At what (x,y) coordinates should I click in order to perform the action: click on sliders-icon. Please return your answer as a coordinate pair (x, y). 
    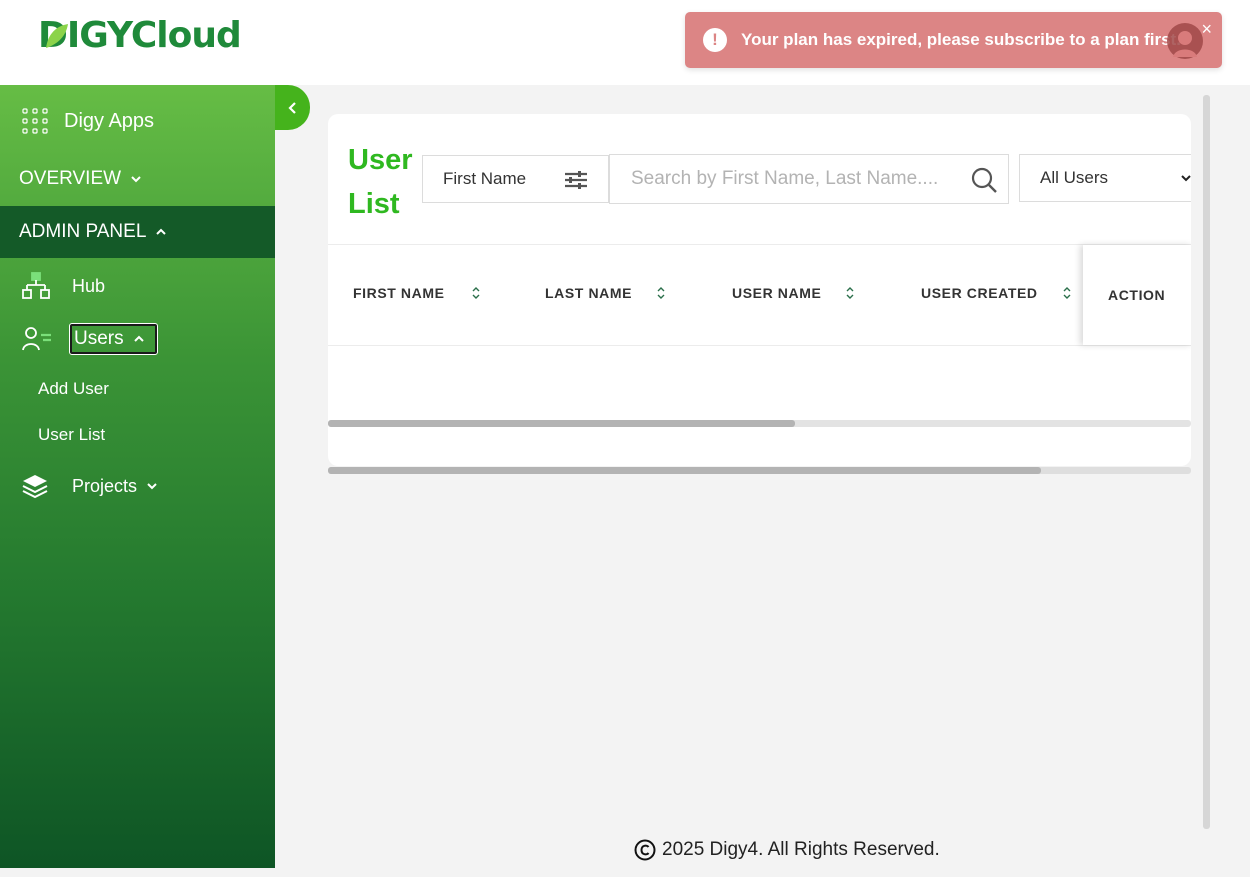
    Looking at the image, I should click on (576, 180).